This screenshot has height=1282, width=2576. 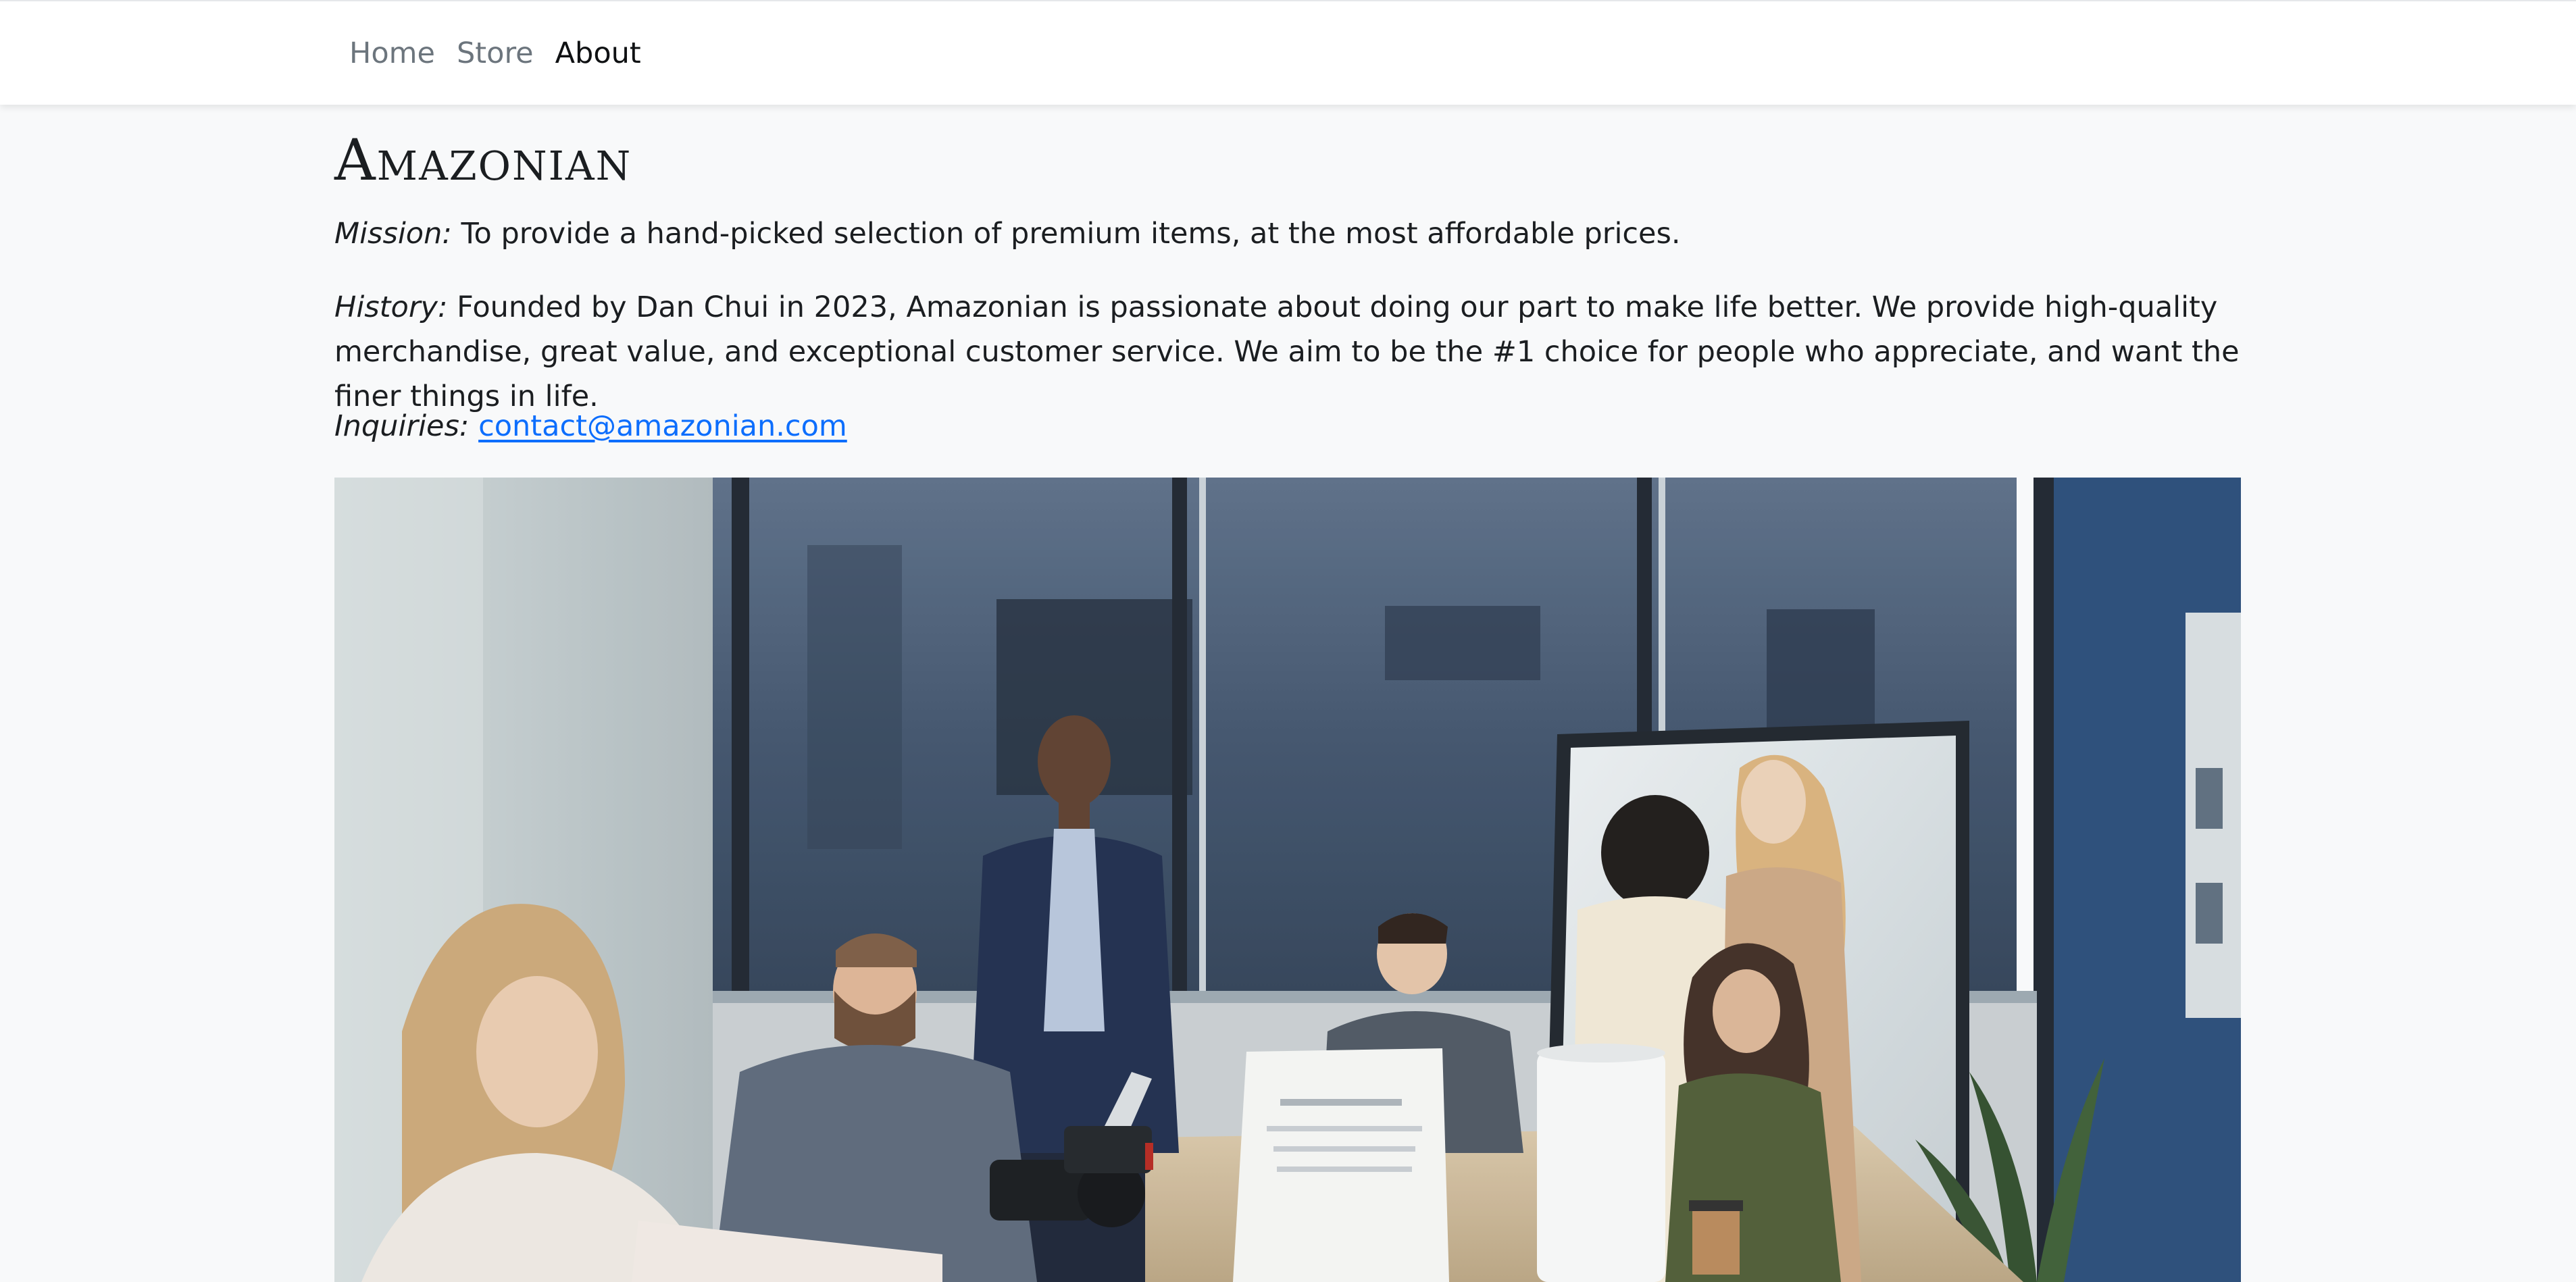 What do you see at coordinates (1287, 426) in the screenshot?
I see `inquiries-paragraph: Inquiries: contact@amazonian.com` at bounding box center [1287, 426].